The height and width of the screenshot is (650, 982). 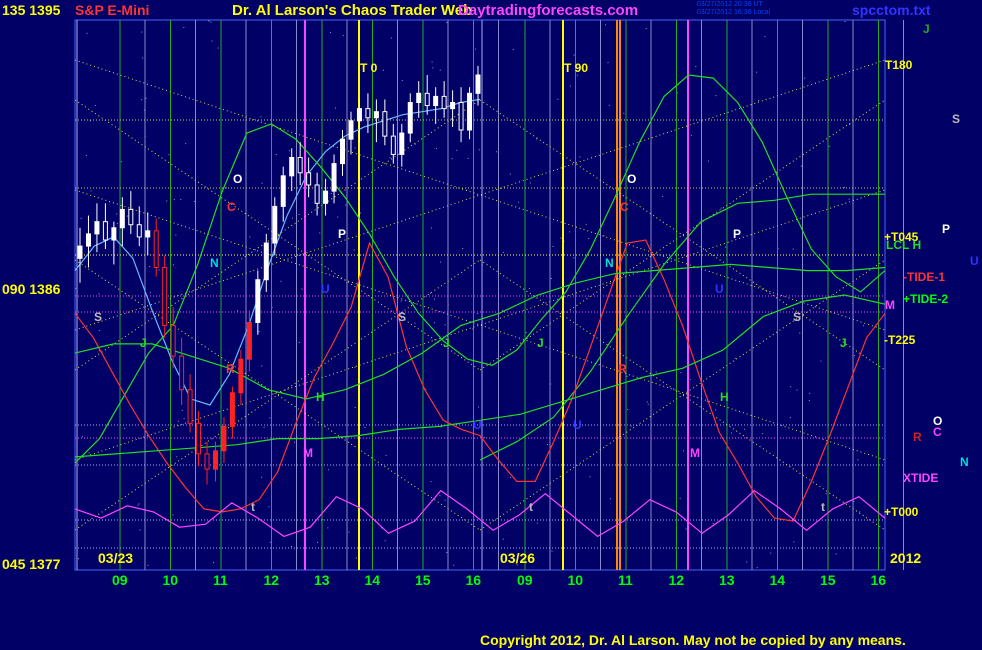 I want to click on marker-o-left: O, so click(x=238, y=179).